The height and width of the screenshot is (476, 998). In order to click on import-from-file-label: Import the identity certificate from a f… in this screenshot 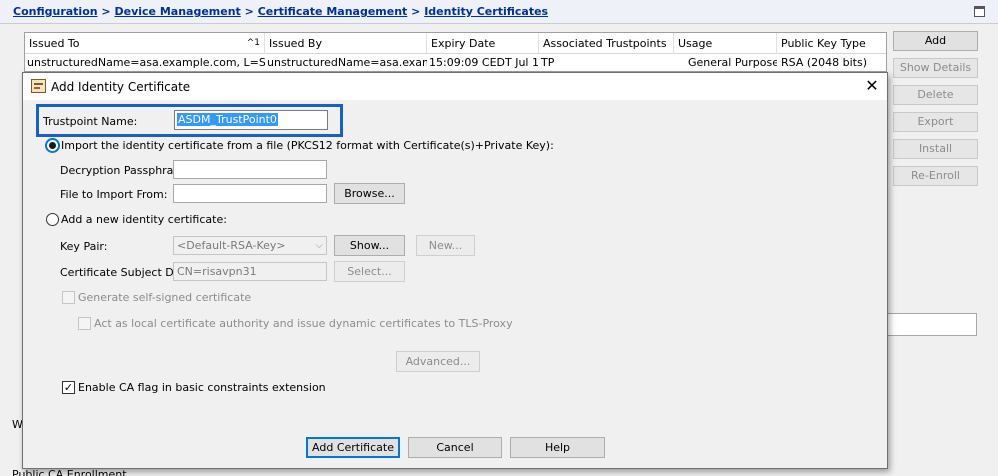, I will do `click(307, 145)`.